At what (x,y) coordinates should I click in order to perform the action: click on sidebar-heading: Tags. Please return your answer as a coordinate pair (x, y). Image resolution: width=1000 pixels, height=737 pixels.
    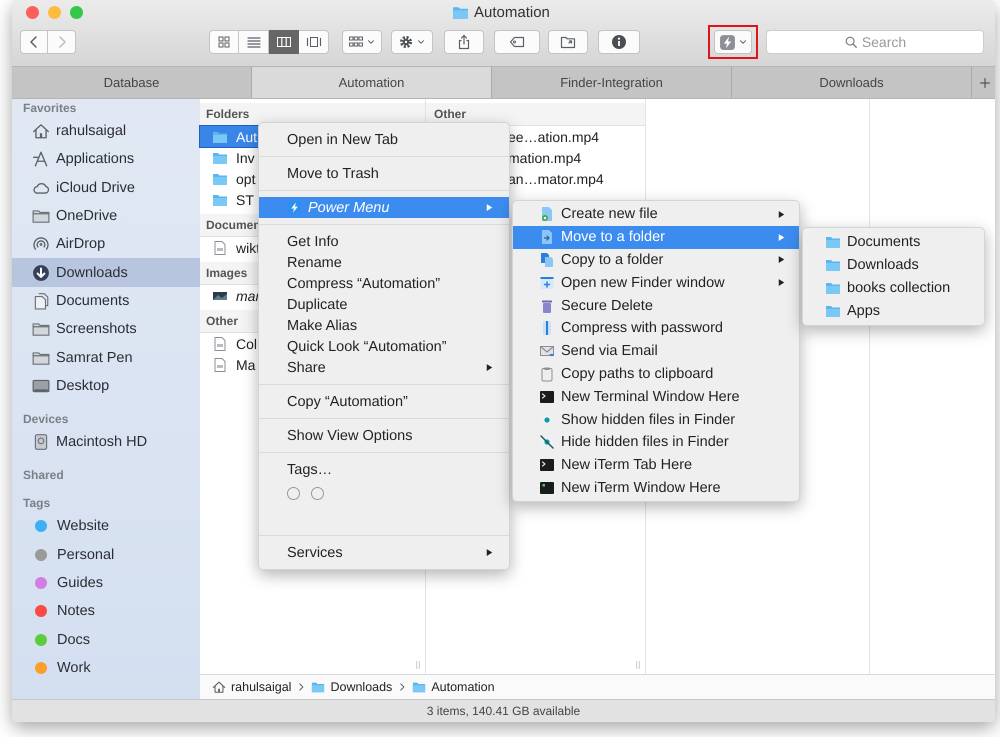
    Looking at the image, I should click on (36, 503).